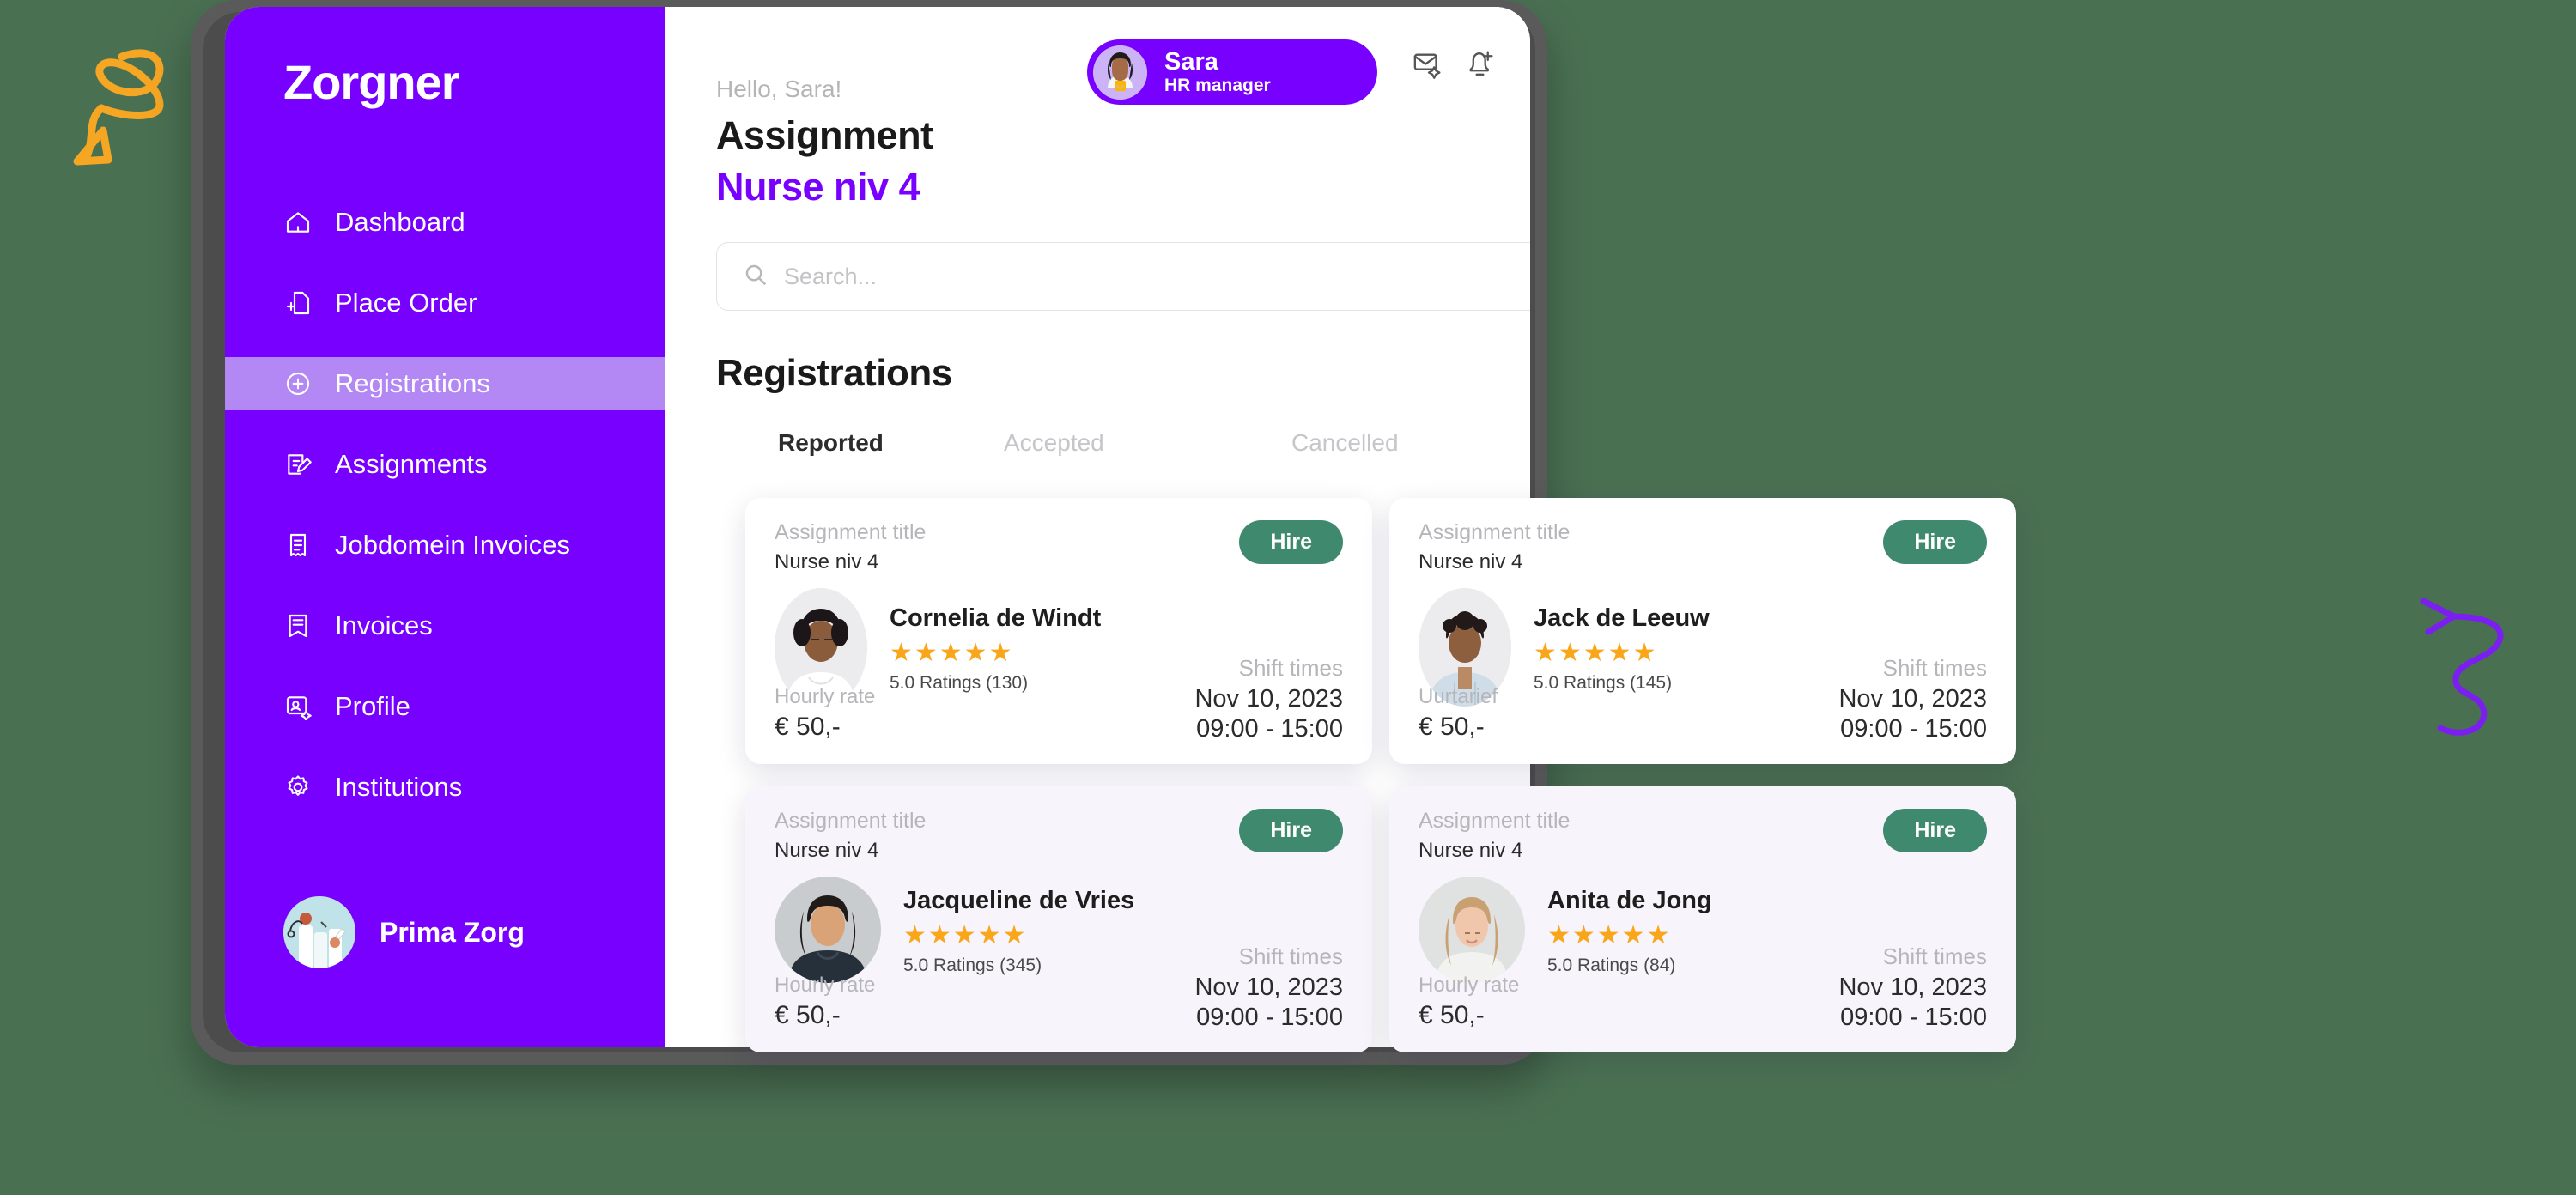 Image resolution: width=2576 pixels, height=1195 pixels. What do you see at coordinates (319, 932) in the screenshot?
I see `organization-avatar` at bounding box center [319, 932].